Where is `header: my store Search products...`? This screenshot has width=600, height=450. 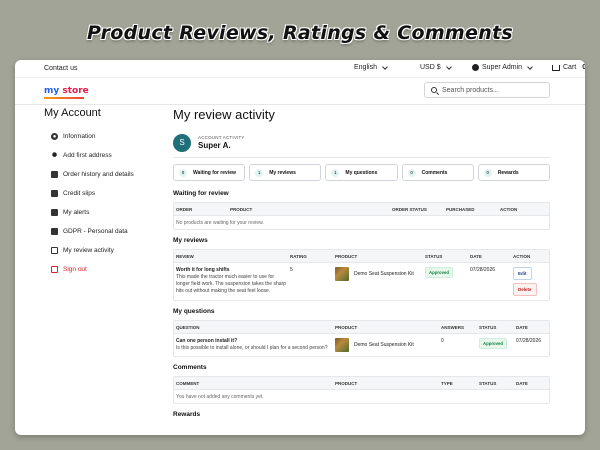 header: my store Search products... is located at coordinates (300, 91).